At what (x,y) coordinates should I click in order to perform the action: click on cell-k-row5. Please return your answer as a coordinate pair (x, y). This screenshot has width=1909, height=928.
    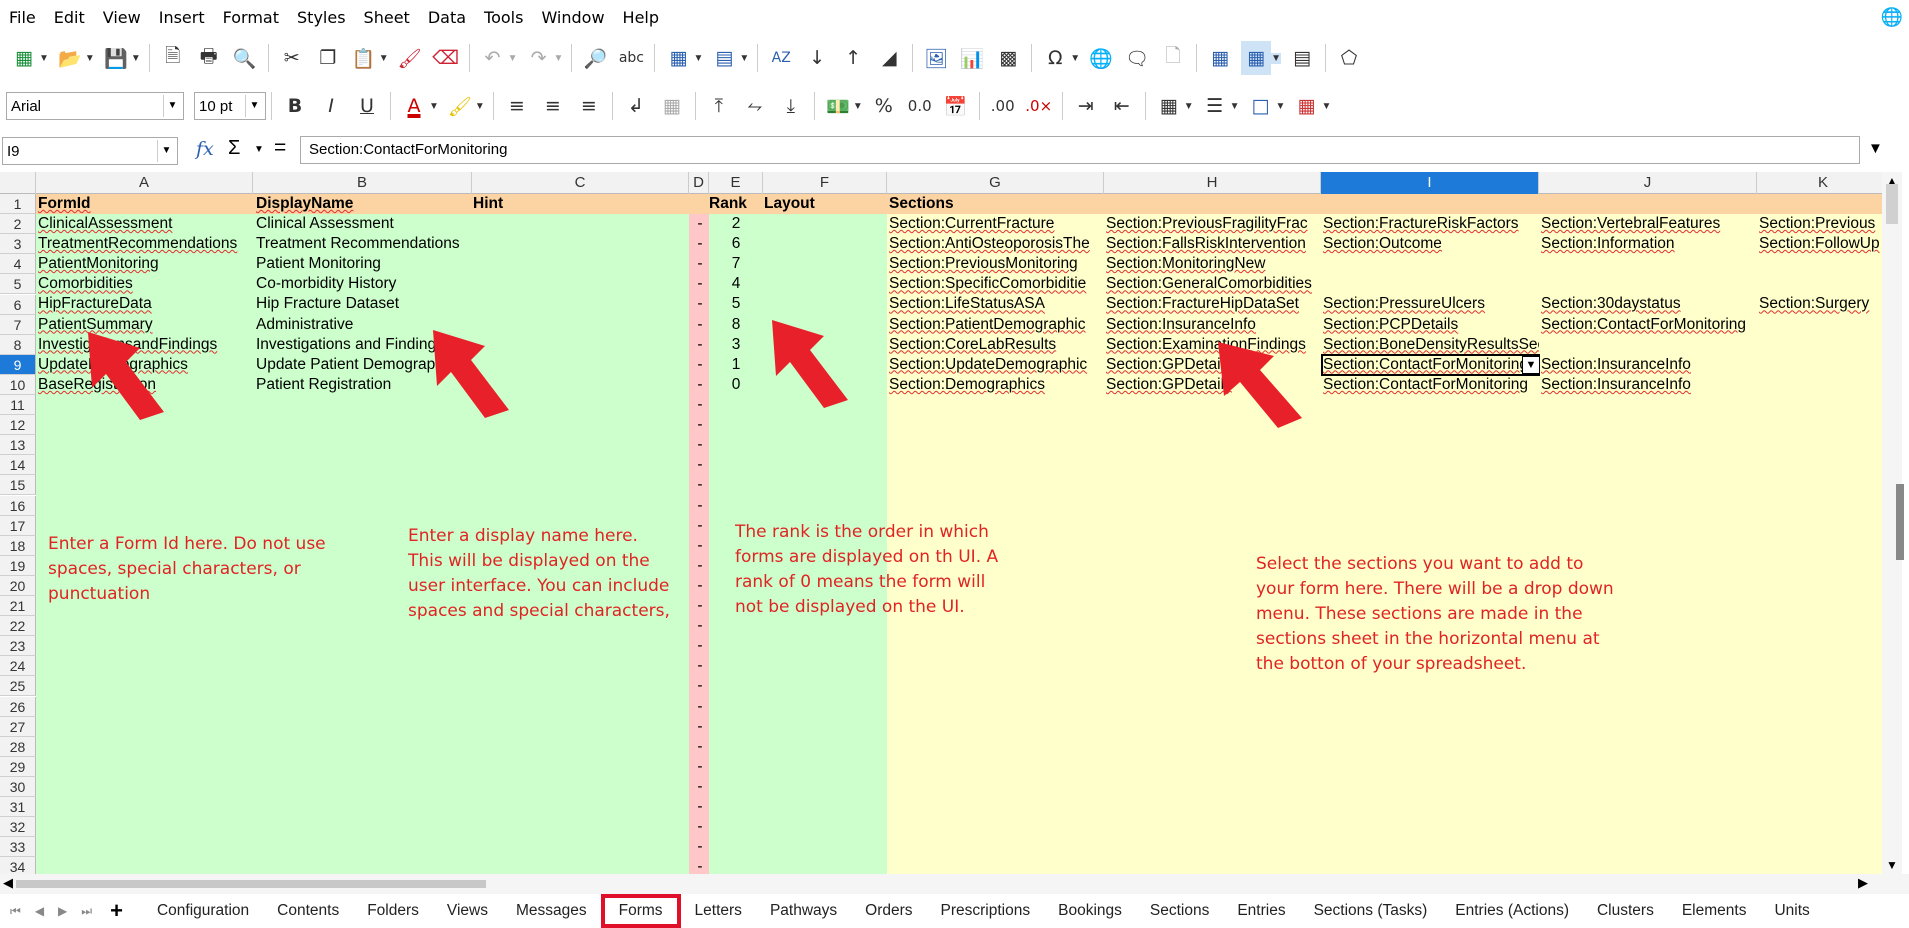
    Looking at the image, I should click on (1820, 284).